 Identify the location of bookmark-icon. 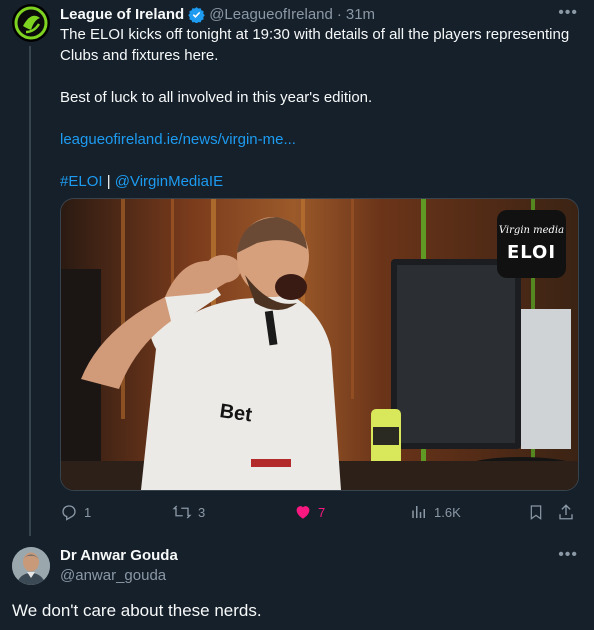
(536, 512).